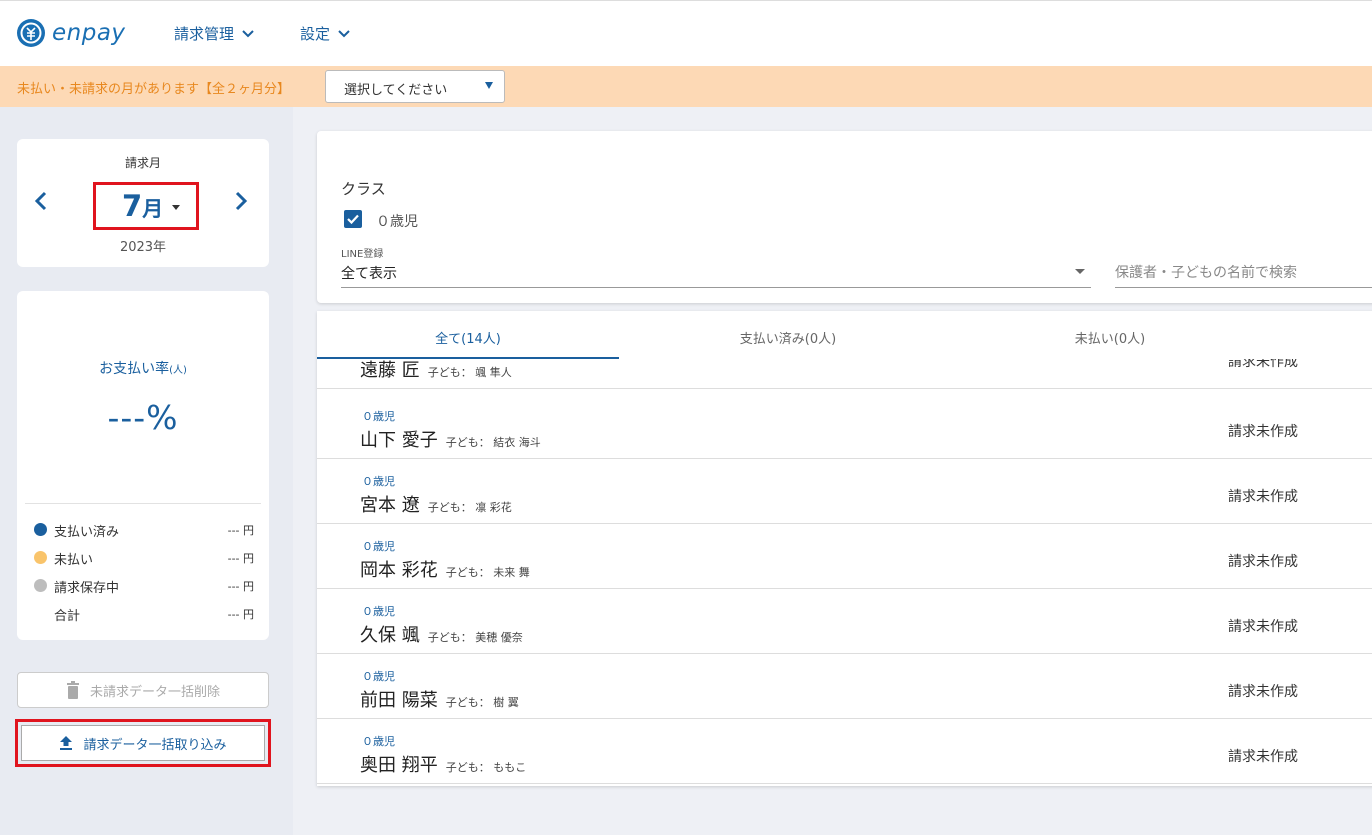 The height and width of the screenshot is (835, 1372). I want to click on logo: enpay, so click(71, 33).